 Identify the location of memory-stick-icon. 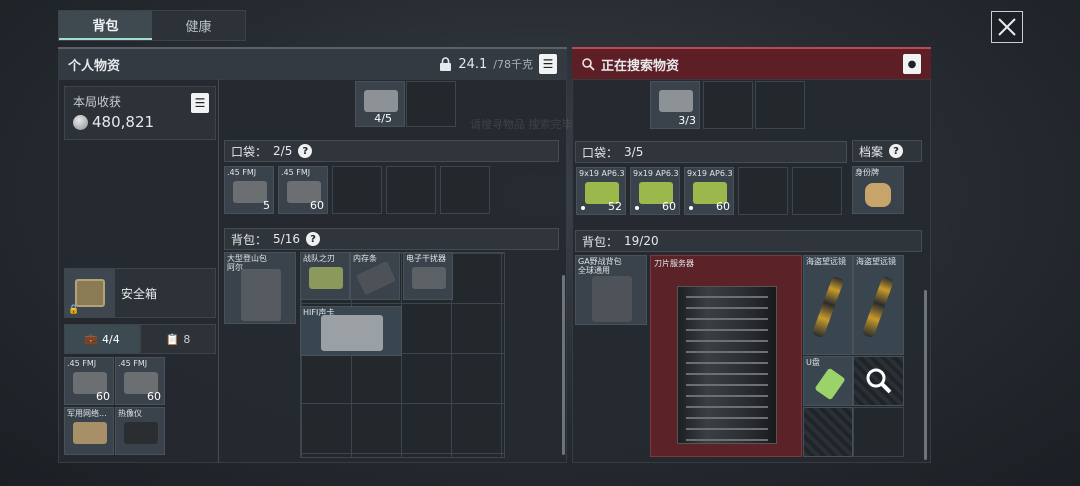
(376, 278).